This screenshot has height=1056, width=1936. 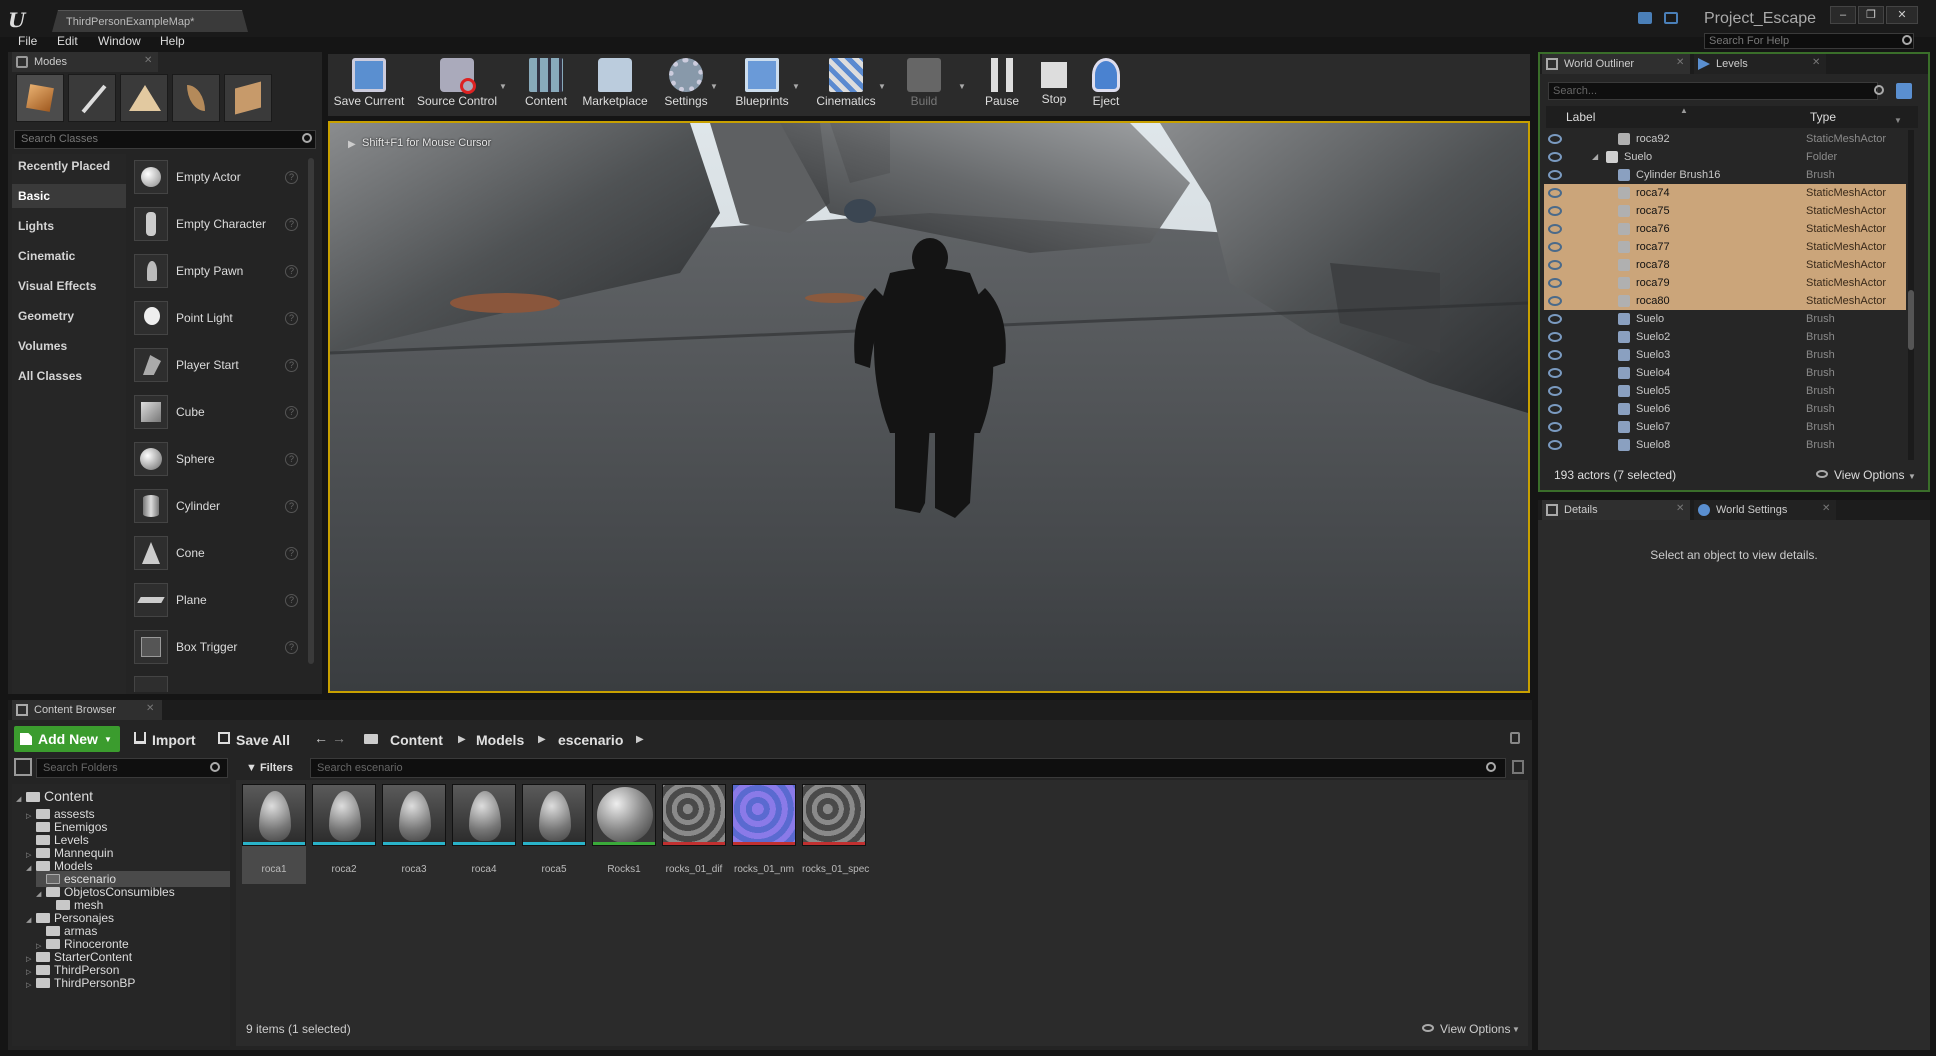 What do you see at coordinates (1645, 18) in the screenshot?
I see `chat-icon` at bounding box center [1645, 18].